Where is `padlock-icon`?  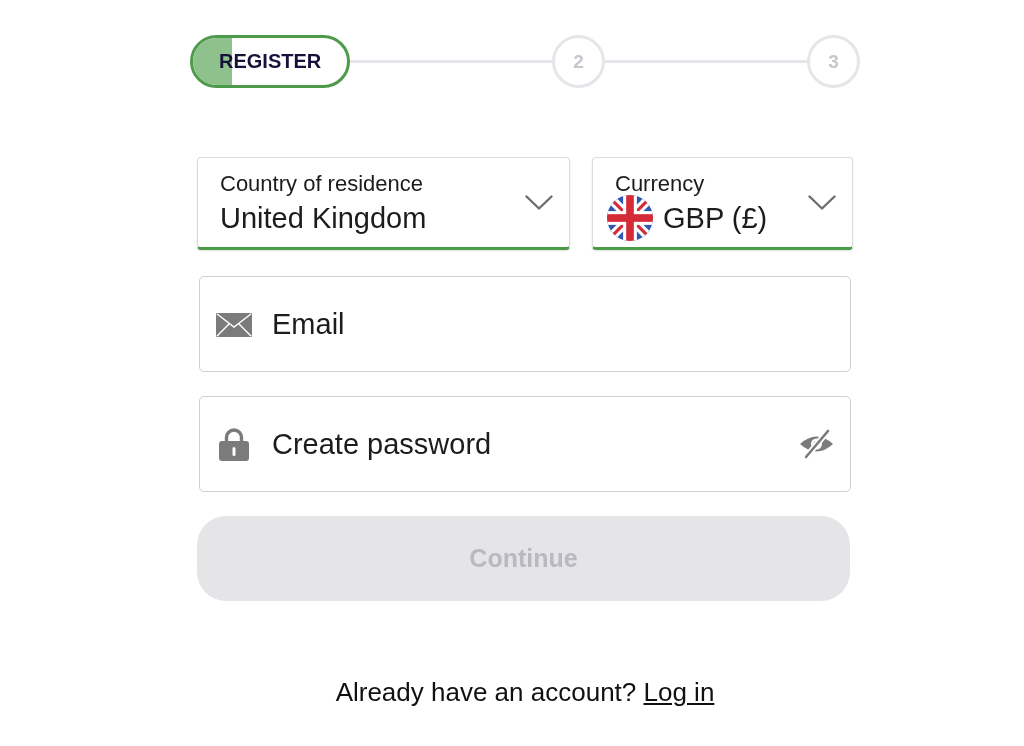 padlock-icon is located at coordinates (234, 444).